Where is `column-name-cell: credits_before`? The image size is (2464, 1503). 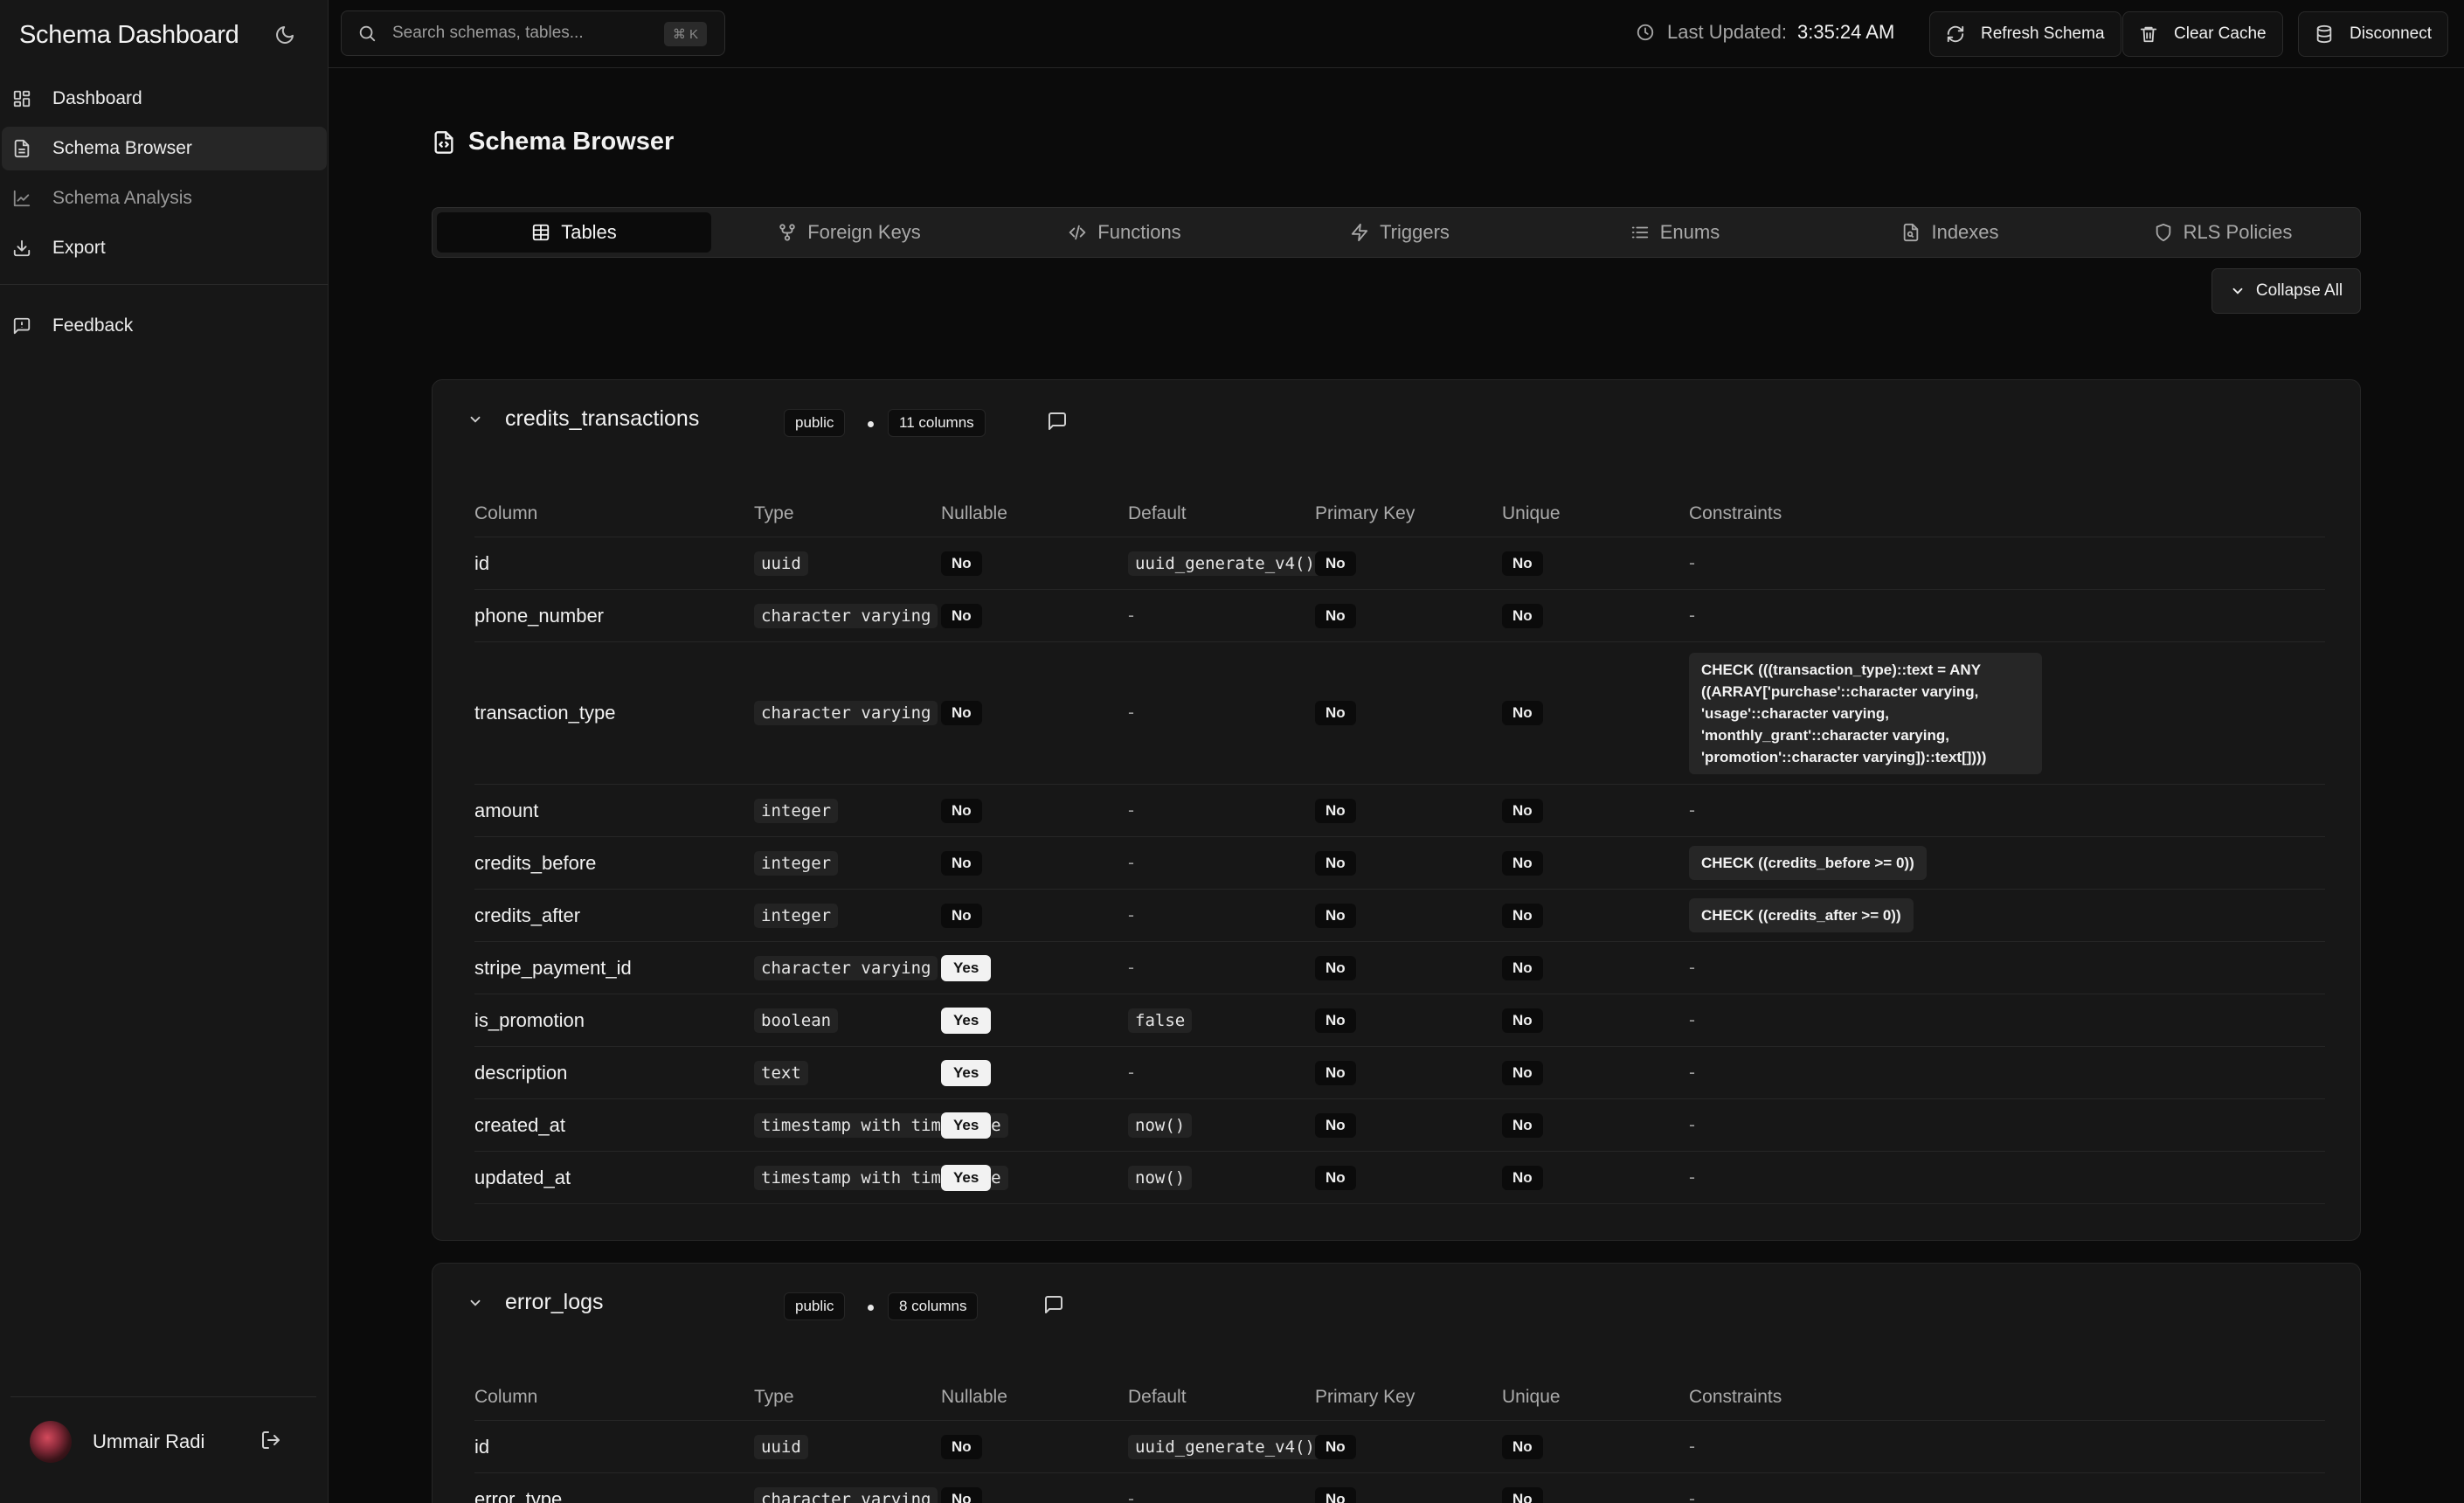 column-name-cell: credits_before is located at coordinates (535, 863).